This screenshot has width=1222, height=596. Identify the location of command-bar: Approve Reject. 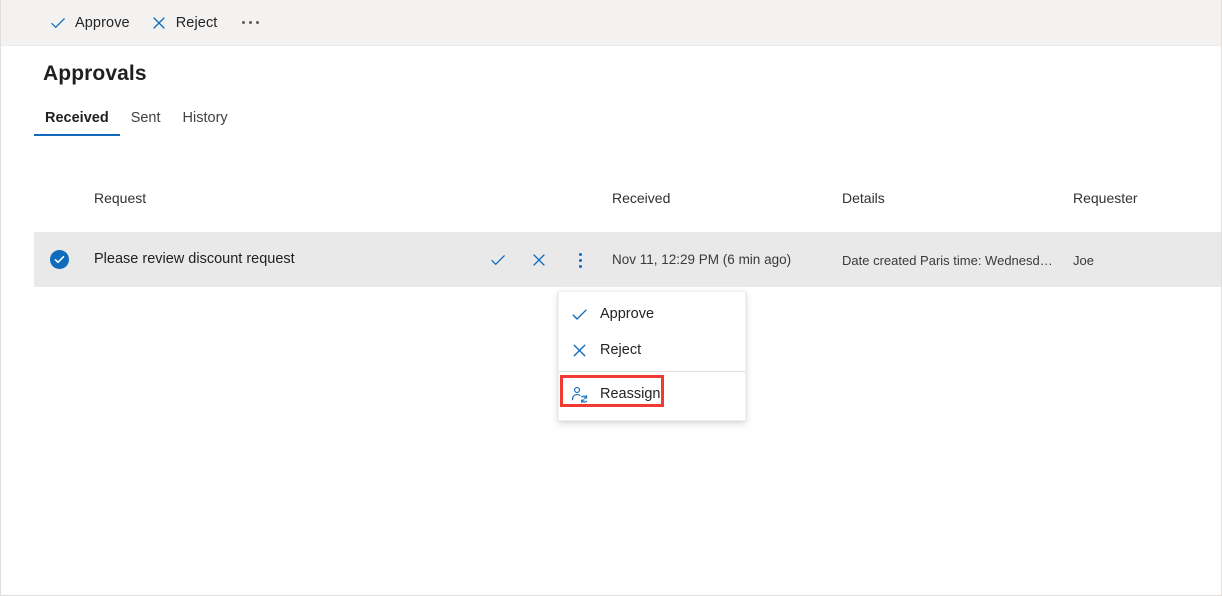
(611, 23).